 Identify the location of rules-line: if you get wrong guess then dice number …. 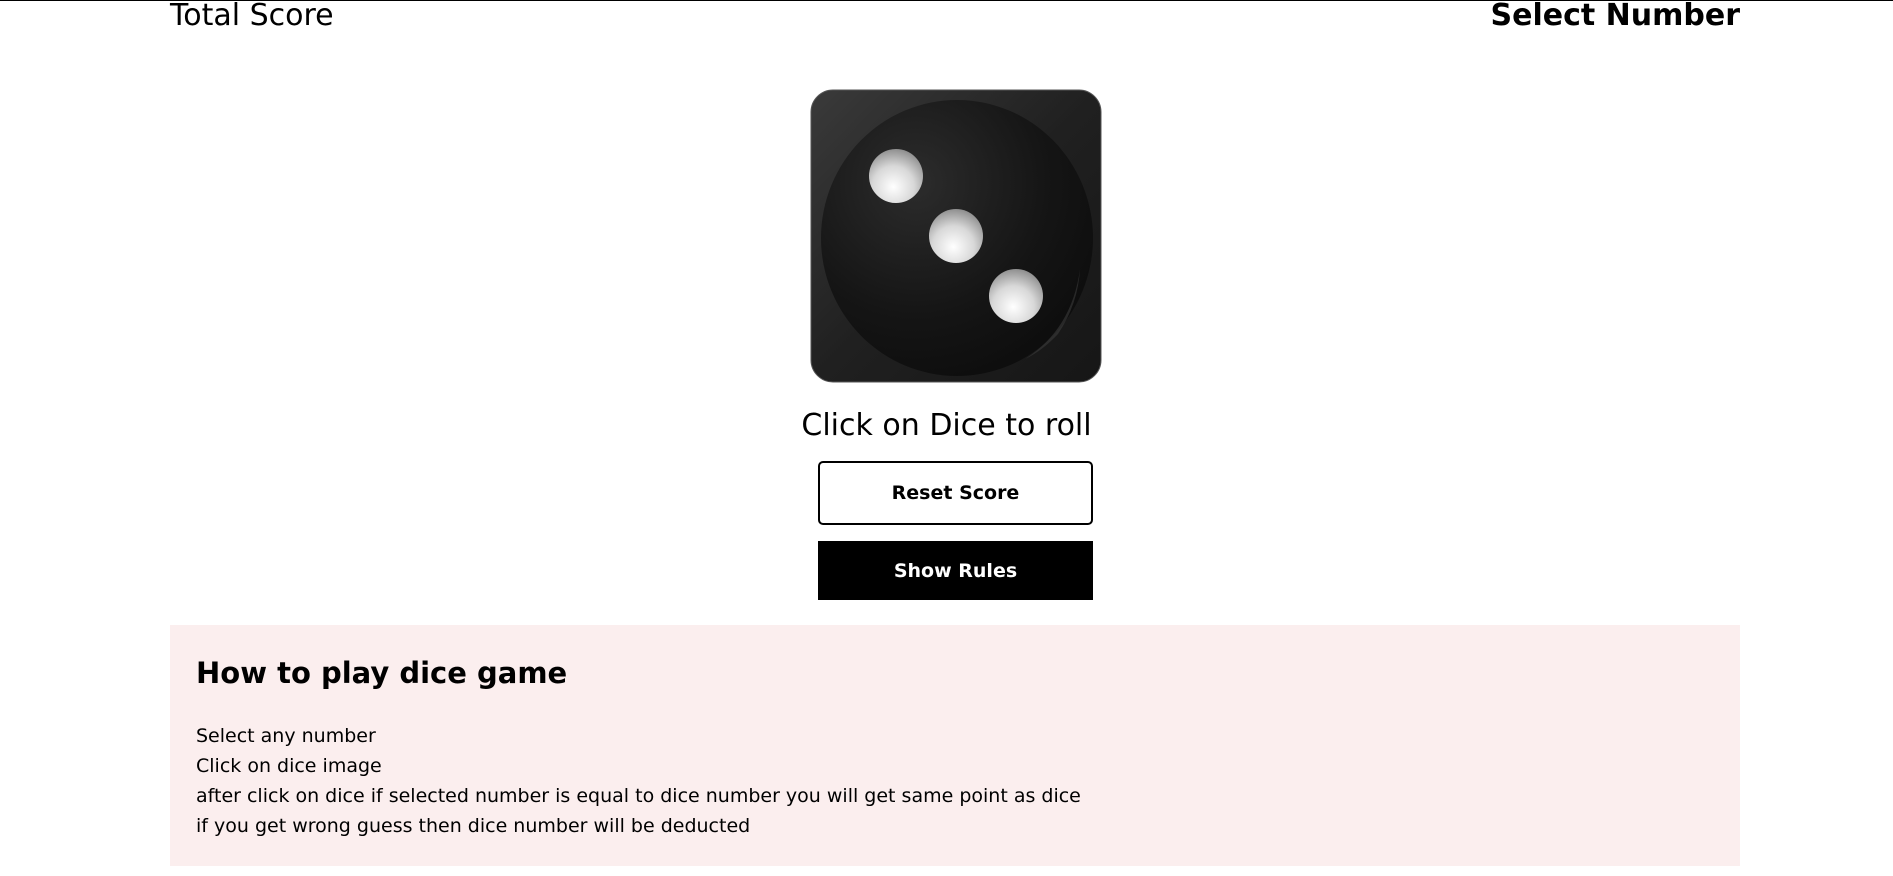
(473, 826).